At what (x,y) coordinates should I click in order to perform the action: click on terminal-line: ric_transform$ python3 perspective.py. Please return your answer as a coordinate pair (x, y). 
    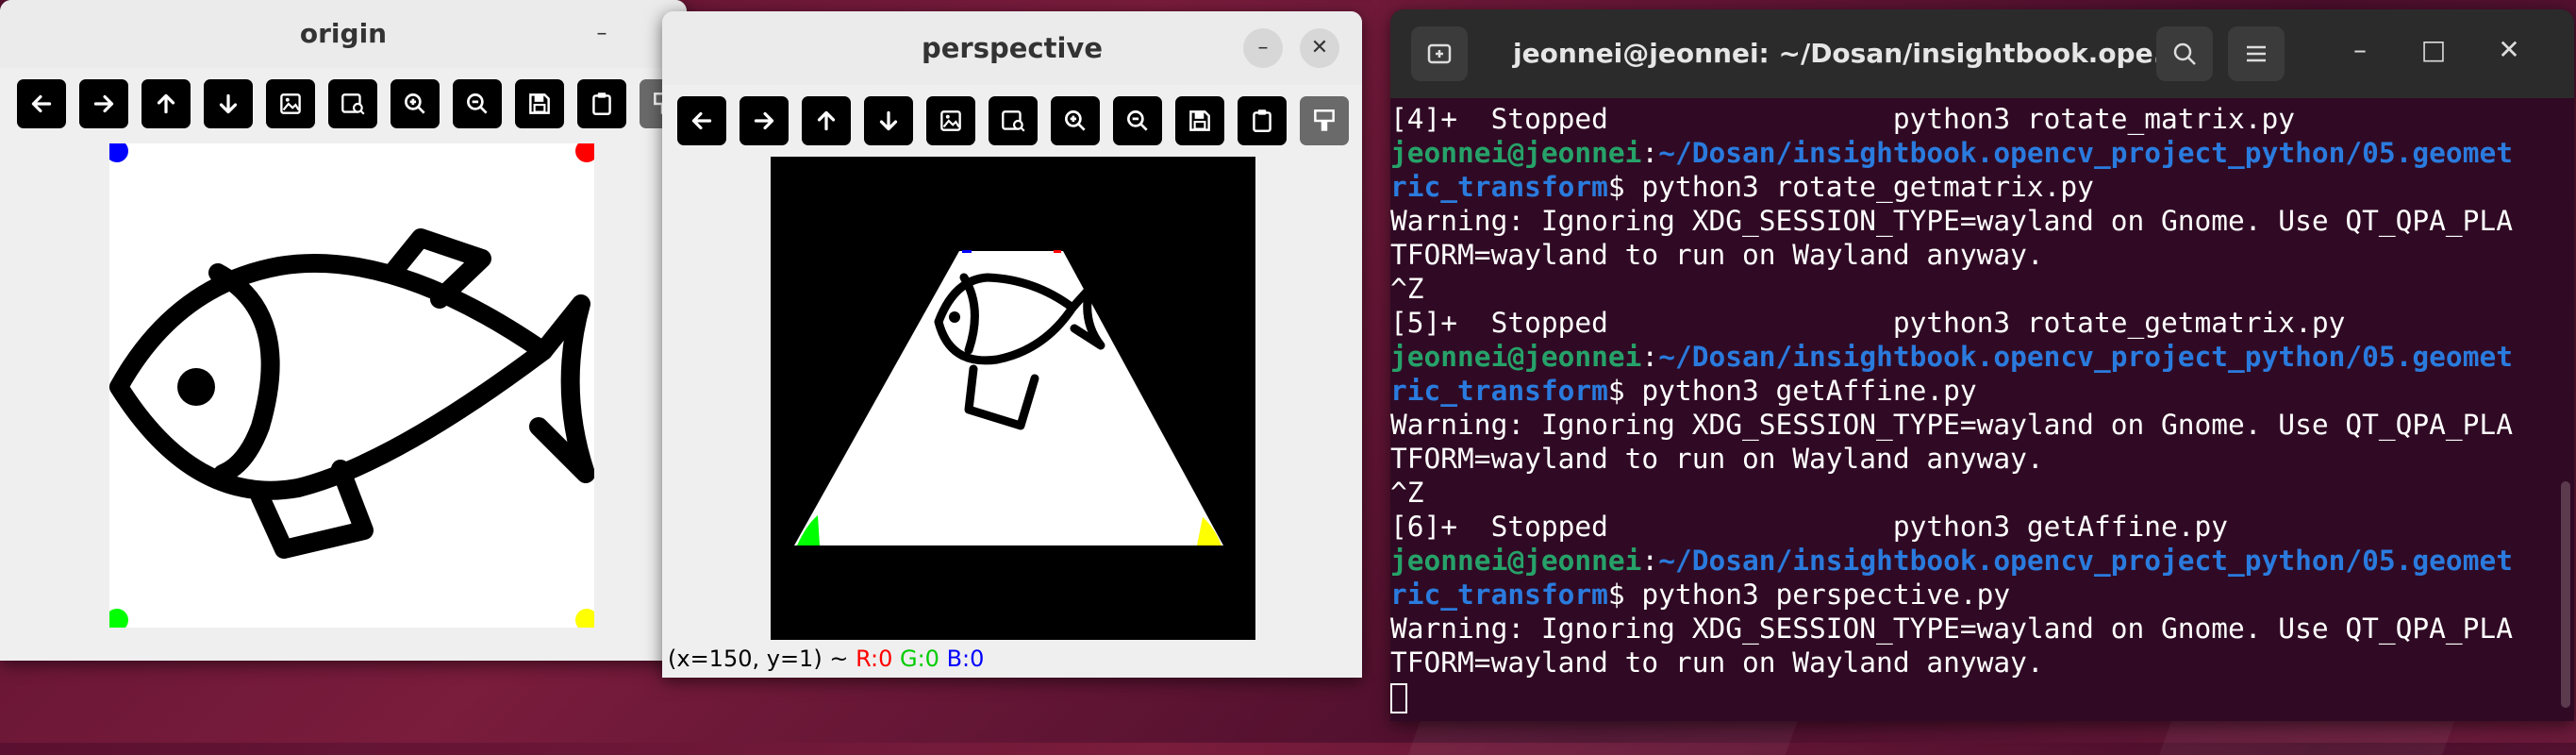
    Looking at the image, I should click on (1982, 595).